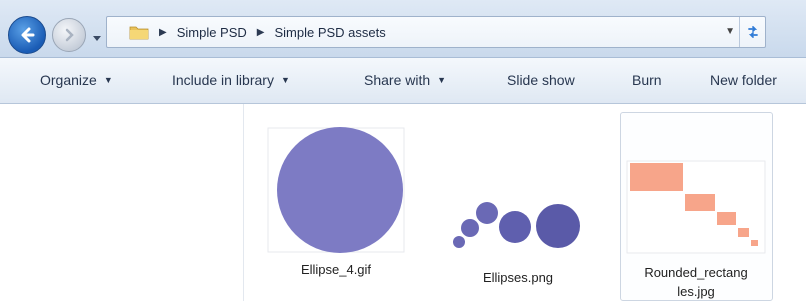 The image size is (806, 301). I want to click on breadcrumb-simple-psd: Simple PSD, so click(212, 32).